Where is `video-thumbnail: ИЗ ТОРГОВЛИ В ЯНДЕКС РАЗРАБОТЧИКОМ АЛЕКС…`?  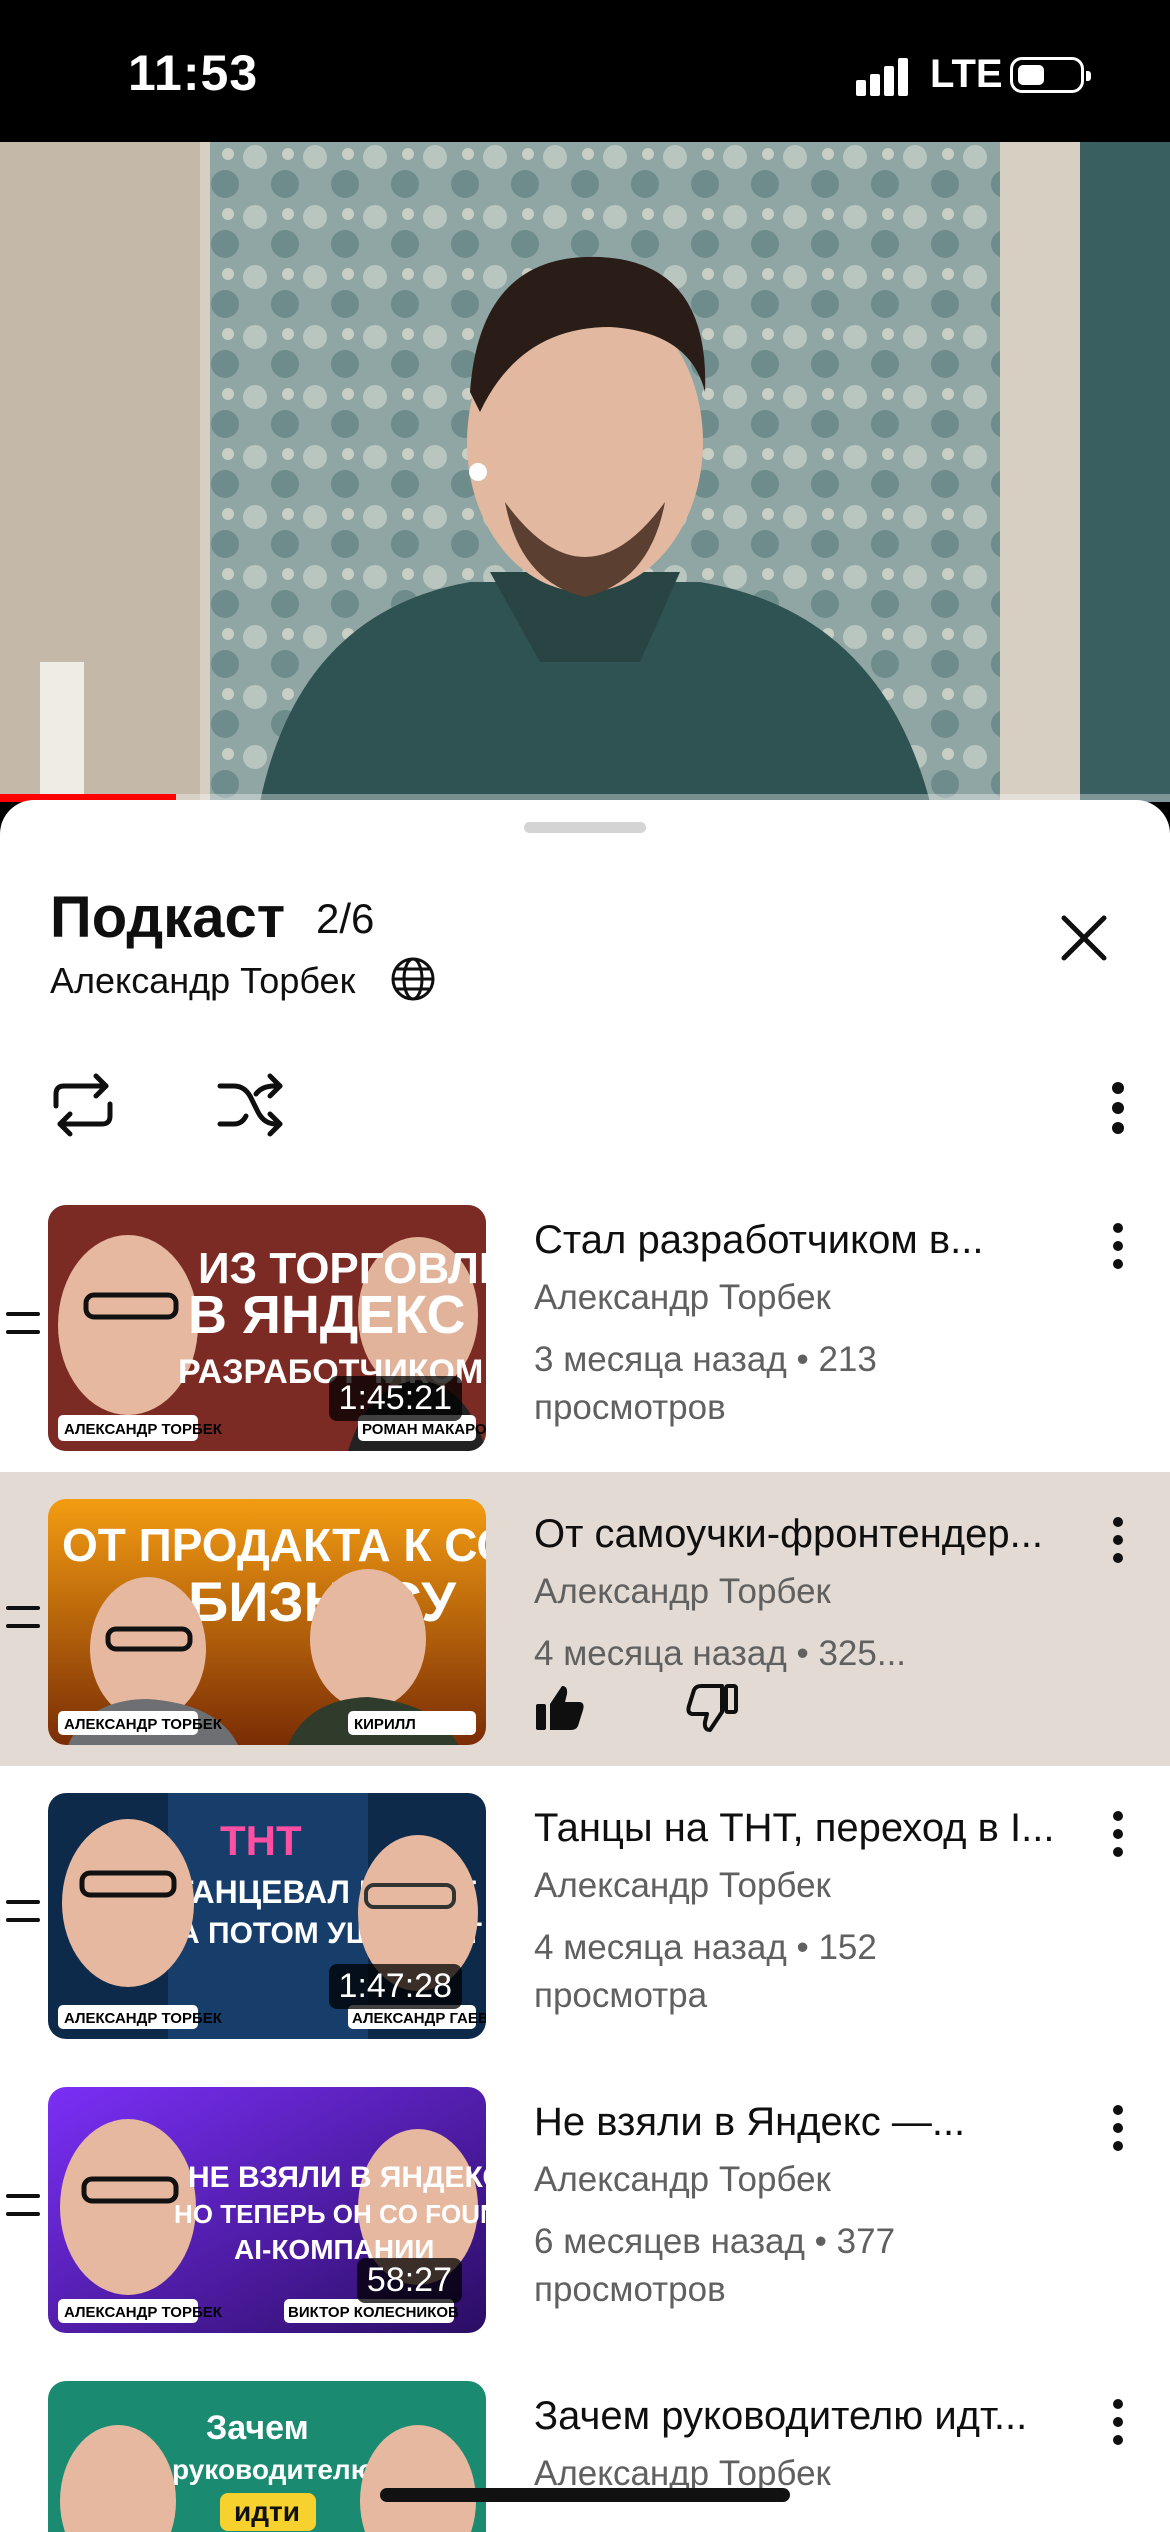 video-thumbnail: ИЗ ТОРГОВЛИ В ЯНДЕКС РАЗРАБОТЧИКОМ АЛЕКС… is located at coordinates (267, 1328).